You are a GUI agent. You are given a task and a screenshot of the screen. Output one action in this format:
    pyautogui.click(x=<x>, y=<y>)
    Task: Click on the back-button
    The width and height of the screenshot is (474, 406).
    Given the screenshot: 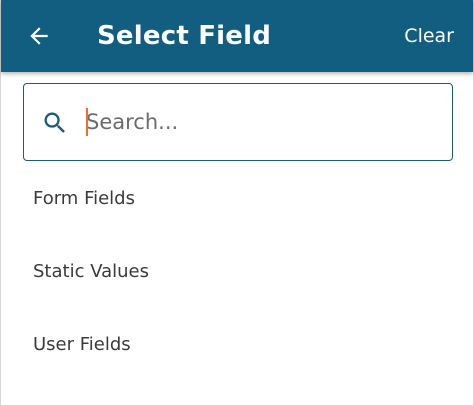 What is the action you would take?
    pyautogui.click(x=39, y=36)
    